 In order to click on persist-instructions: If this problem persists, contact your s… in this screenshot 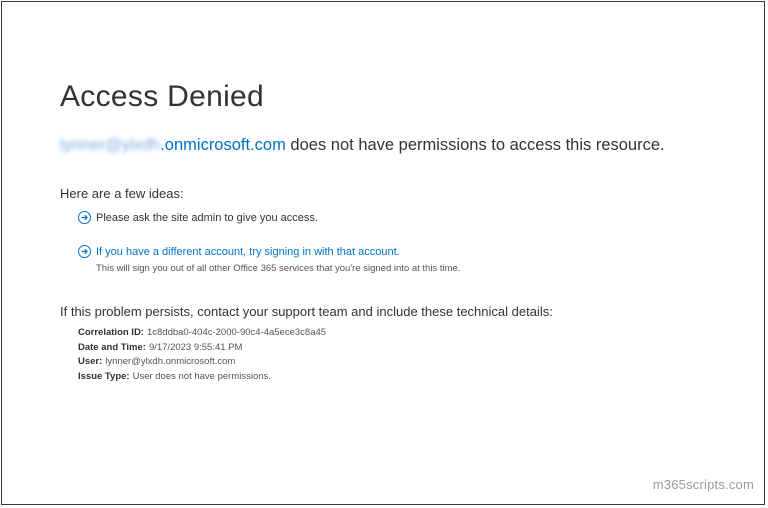, I will do `click(306, 311)`.